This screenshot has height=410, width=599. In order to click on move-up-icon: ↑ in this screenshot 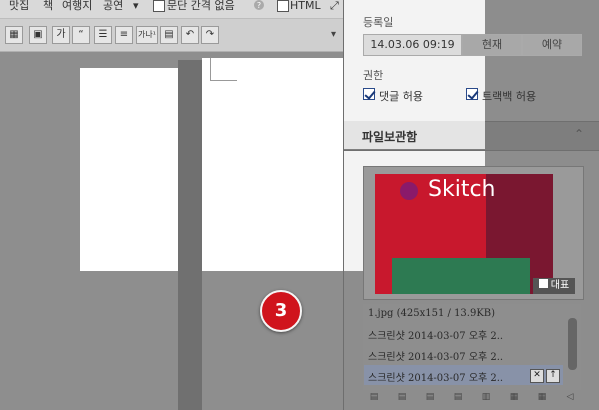, I will do `click(553, 376)`.